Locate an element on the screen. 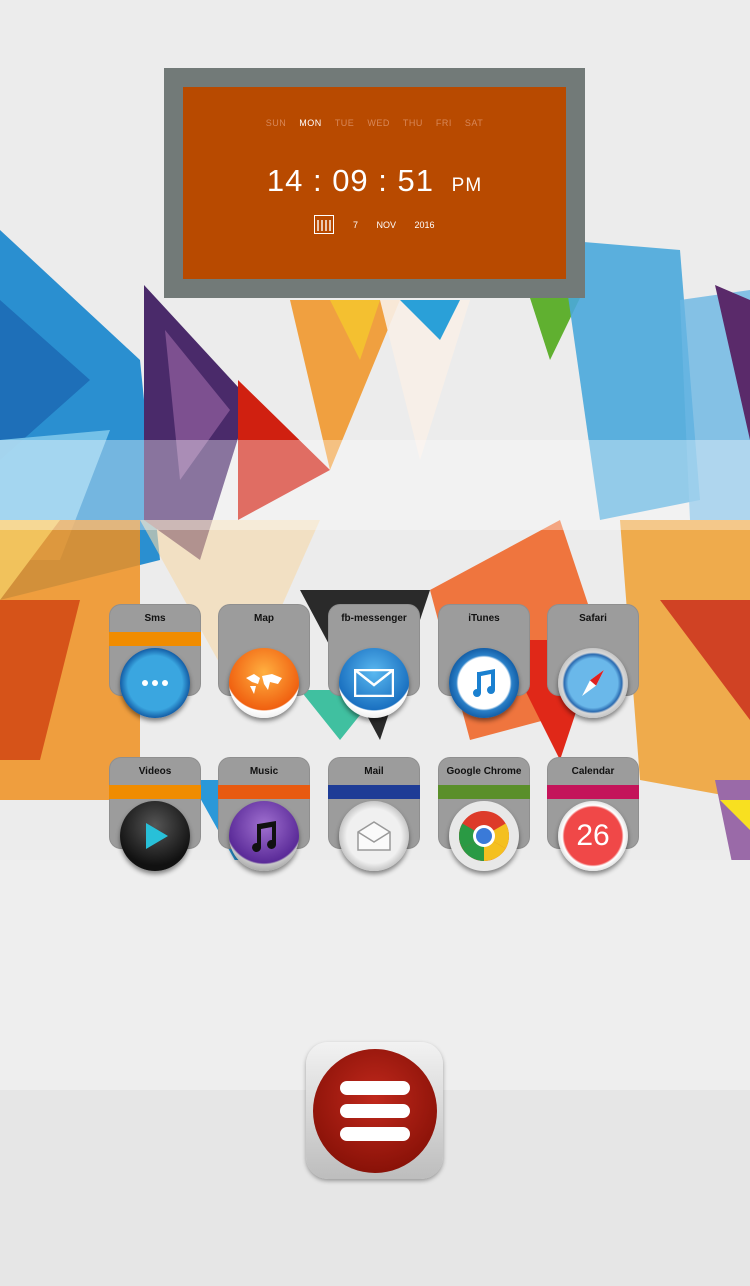 The height and width of the screenshot is (1286, 750). app-label: Music is located at coordinates (264, 771).